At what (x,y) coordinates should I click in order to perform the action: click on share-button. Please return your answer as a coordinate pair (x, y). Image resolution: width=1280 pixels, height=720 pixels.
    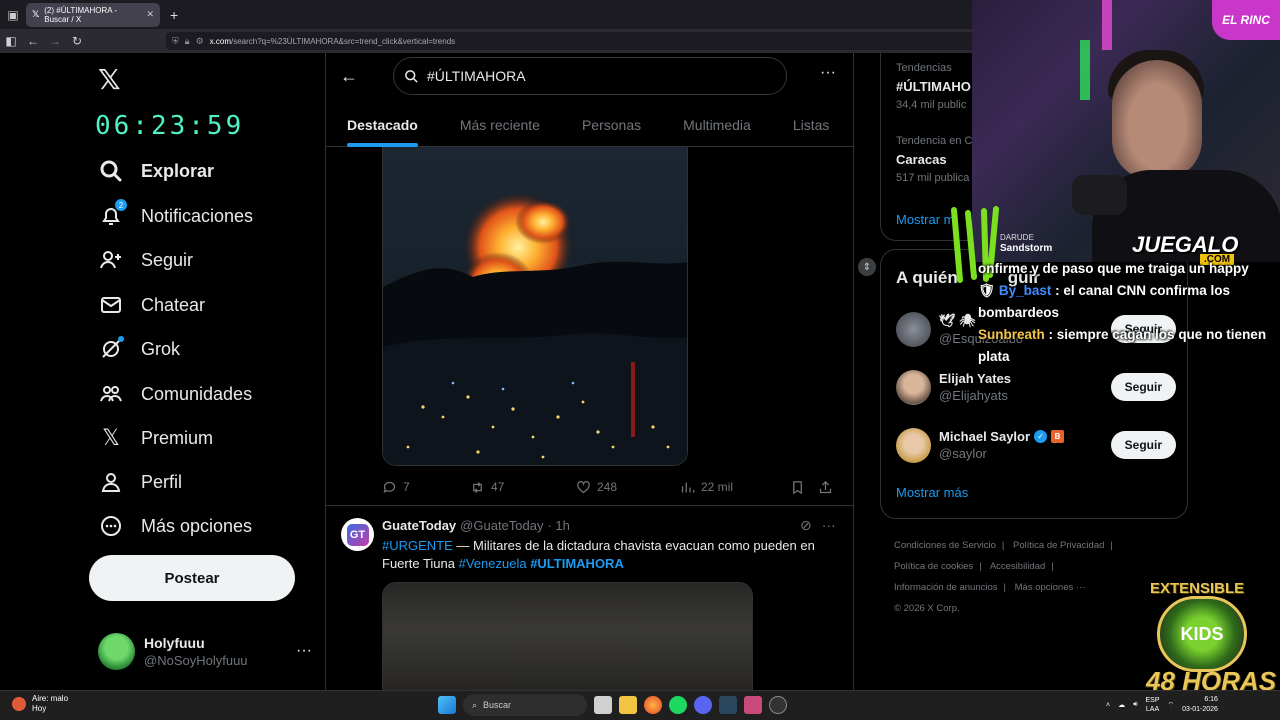
    Looking at the image, I should click on (825, 487).